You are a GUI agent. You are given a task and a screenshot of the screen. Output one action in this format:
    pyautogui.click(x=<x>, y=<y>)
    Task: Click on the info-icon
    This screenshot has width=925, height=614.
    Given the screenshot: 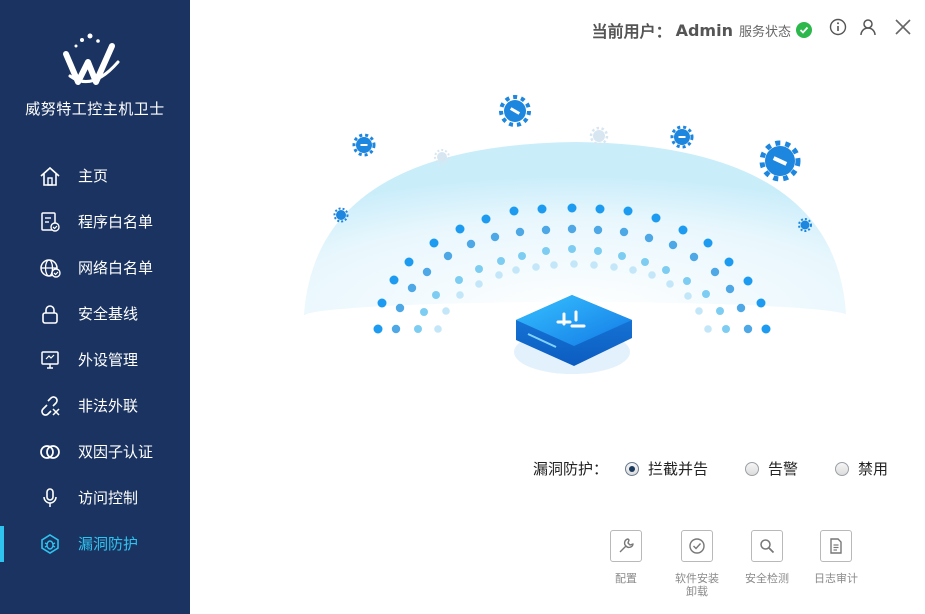 What is the action you would take?
    pyautogui.click(x=838, y=27)
    